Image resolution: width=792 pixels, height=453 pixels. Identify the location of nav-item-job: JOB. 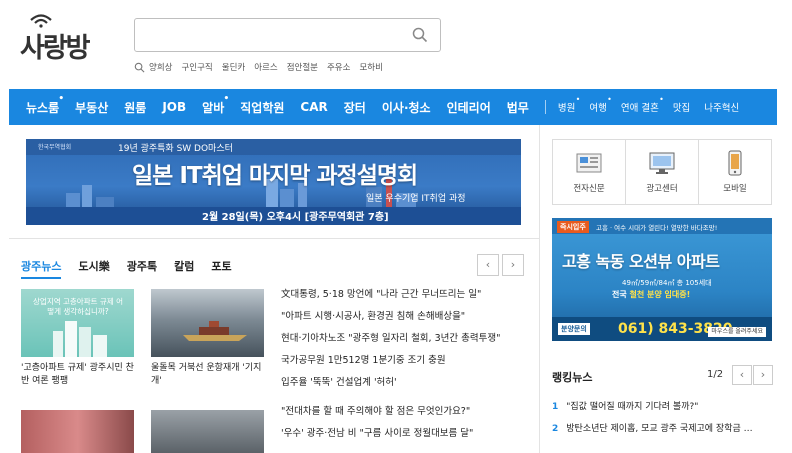
(174, 107).